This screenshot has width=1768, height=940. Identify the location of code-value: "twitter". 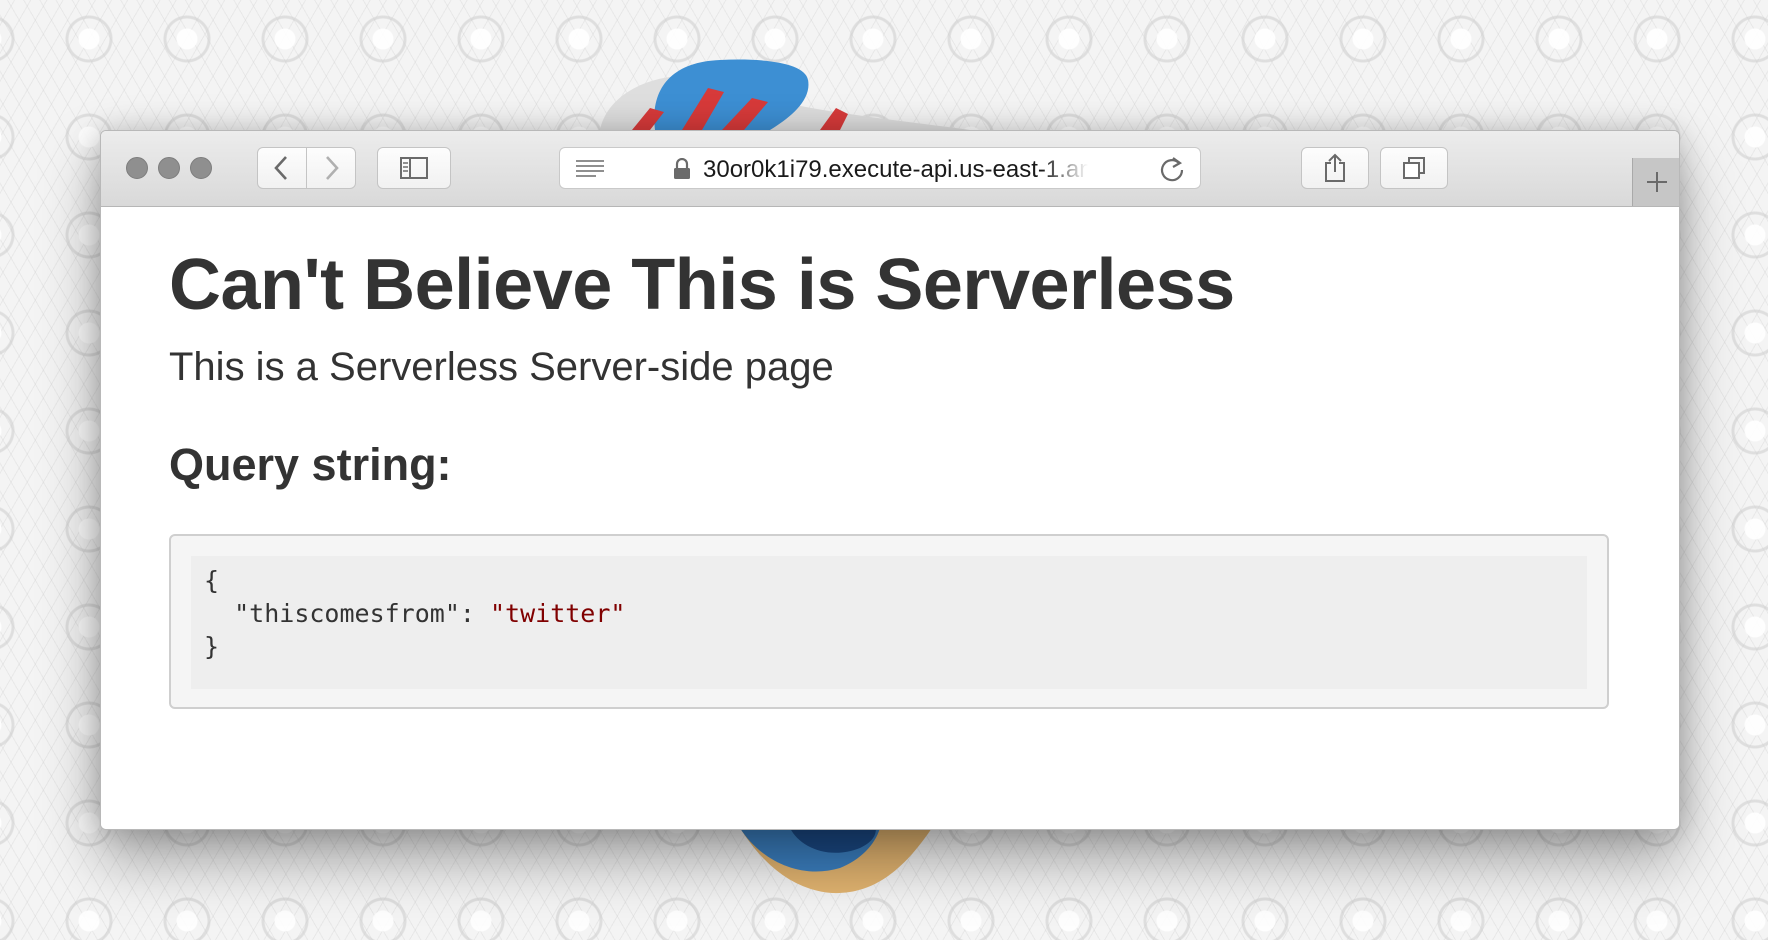
(558, 613).